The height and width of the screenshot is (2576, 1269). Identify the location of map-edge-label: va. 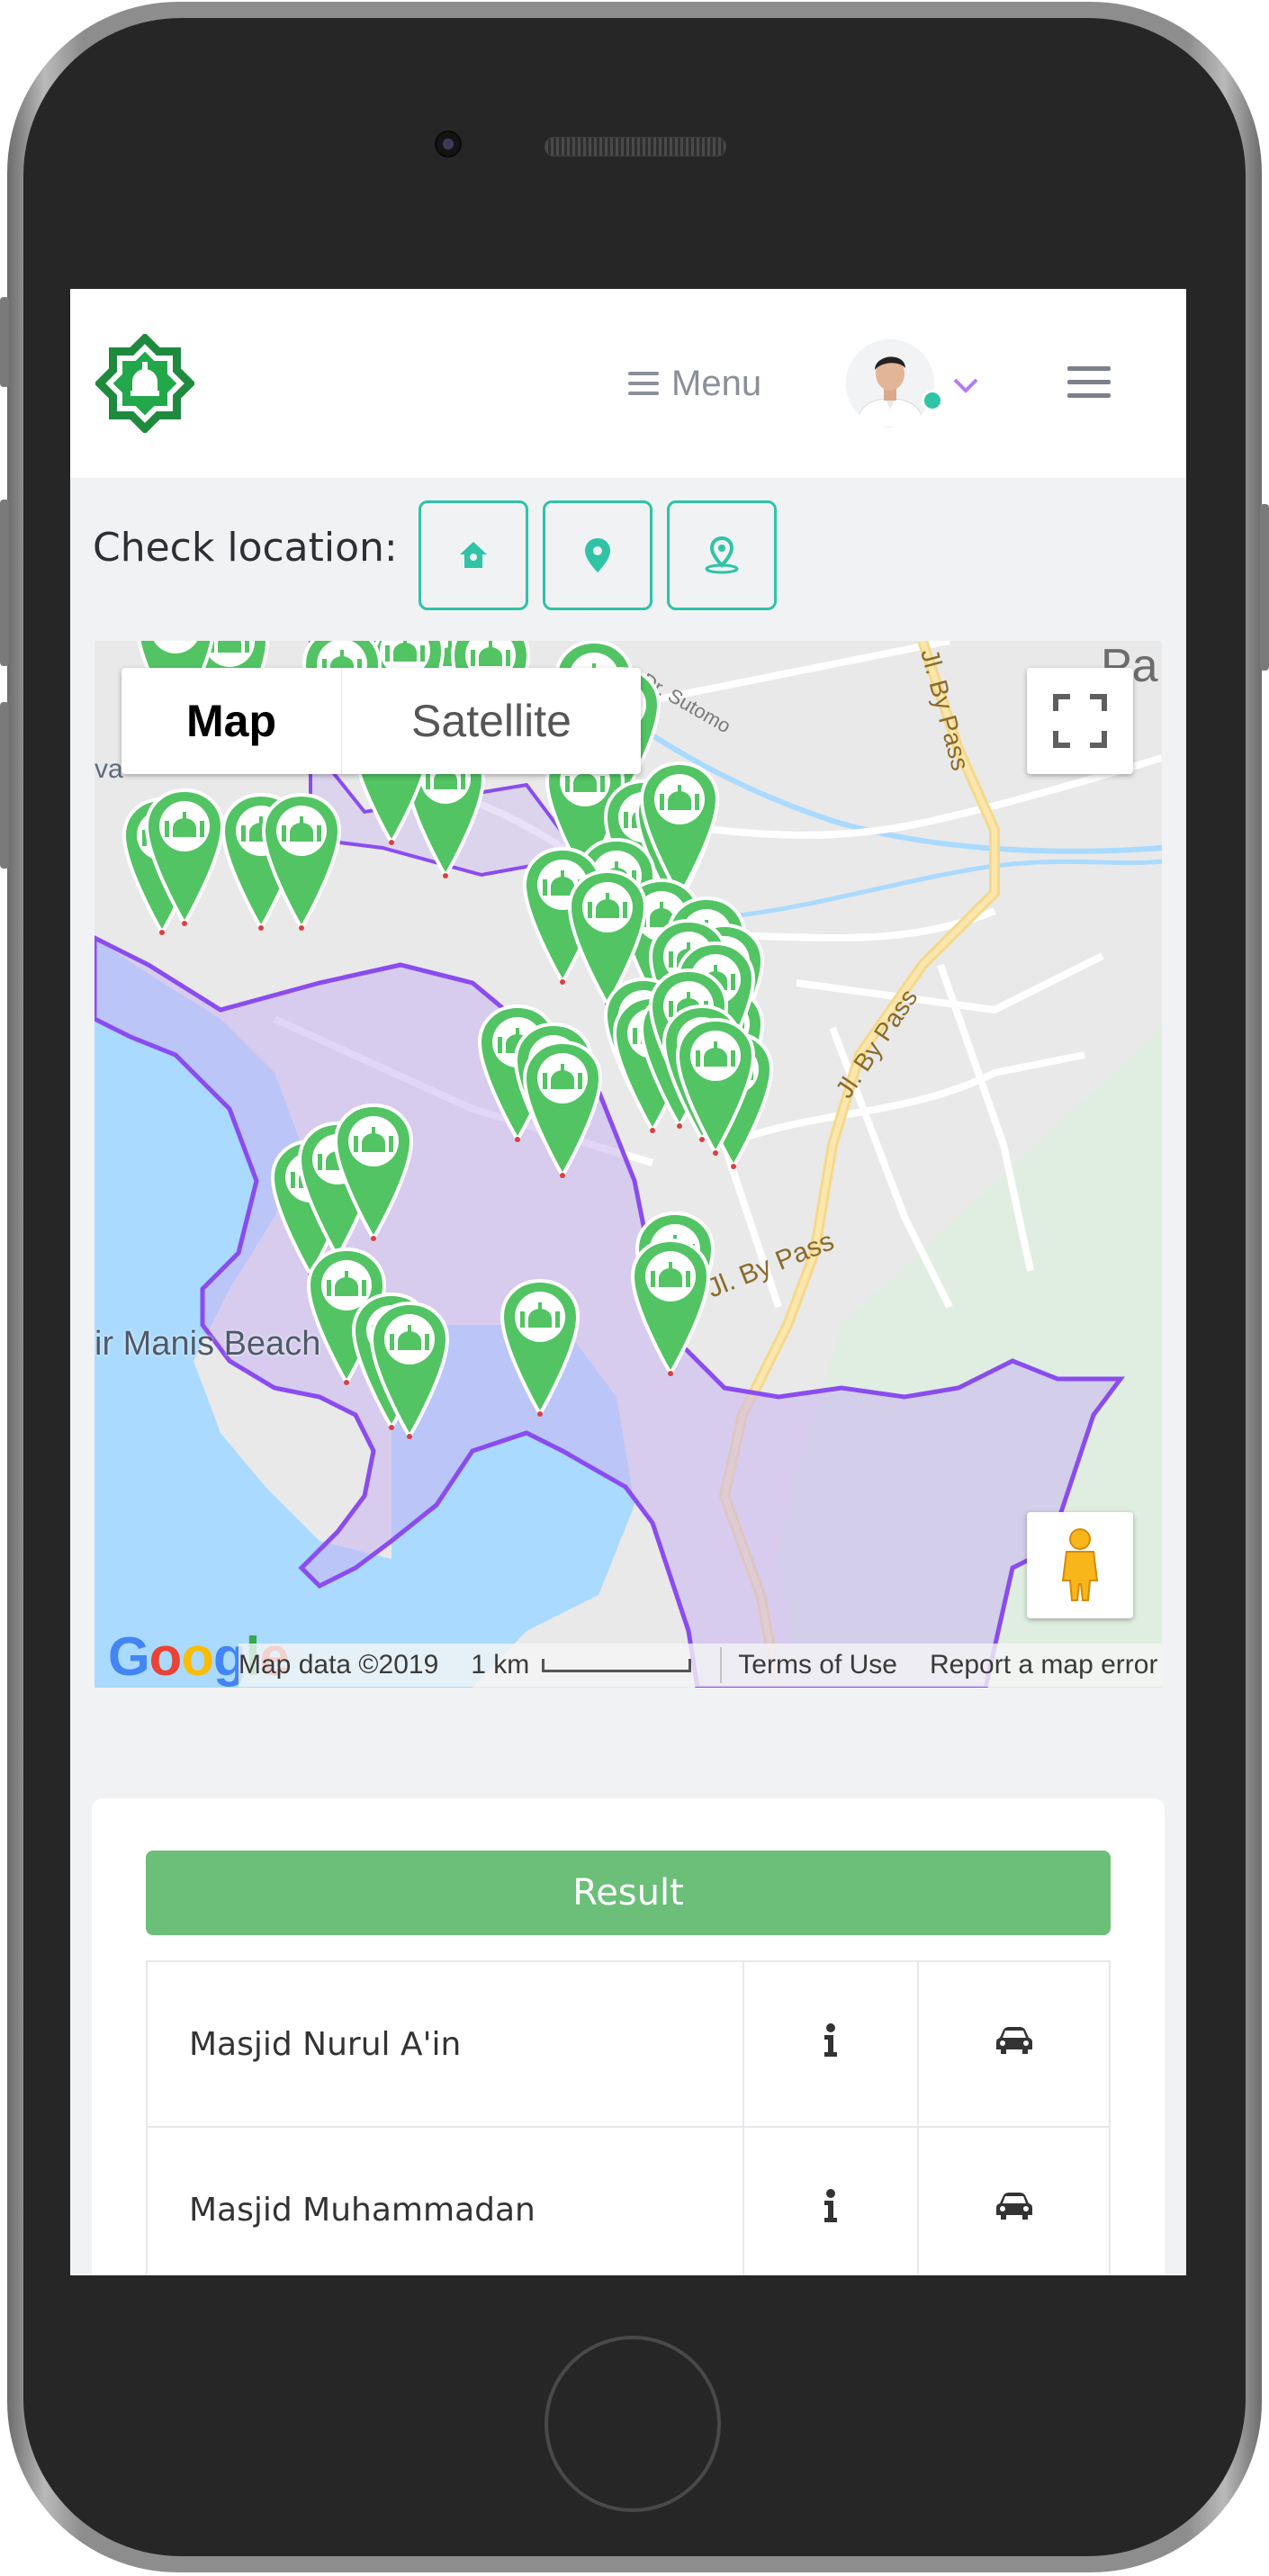
(108, 769).